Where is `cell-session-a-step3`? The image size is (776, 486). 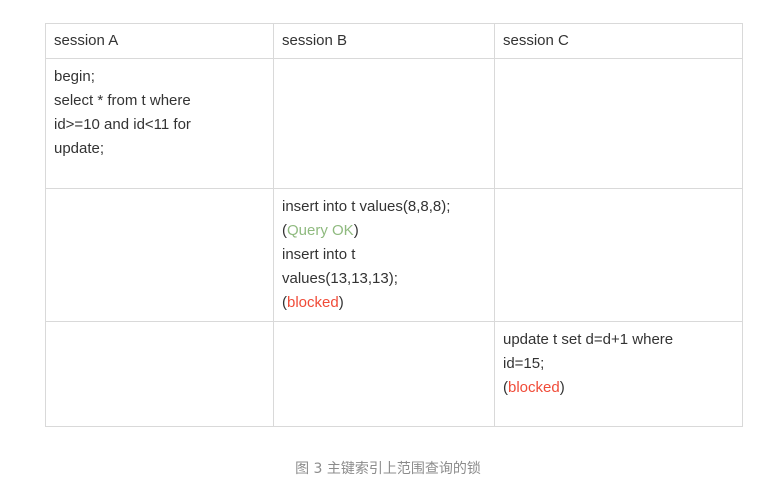 cell-session-a-step3 is located at coordinates (159, 374).